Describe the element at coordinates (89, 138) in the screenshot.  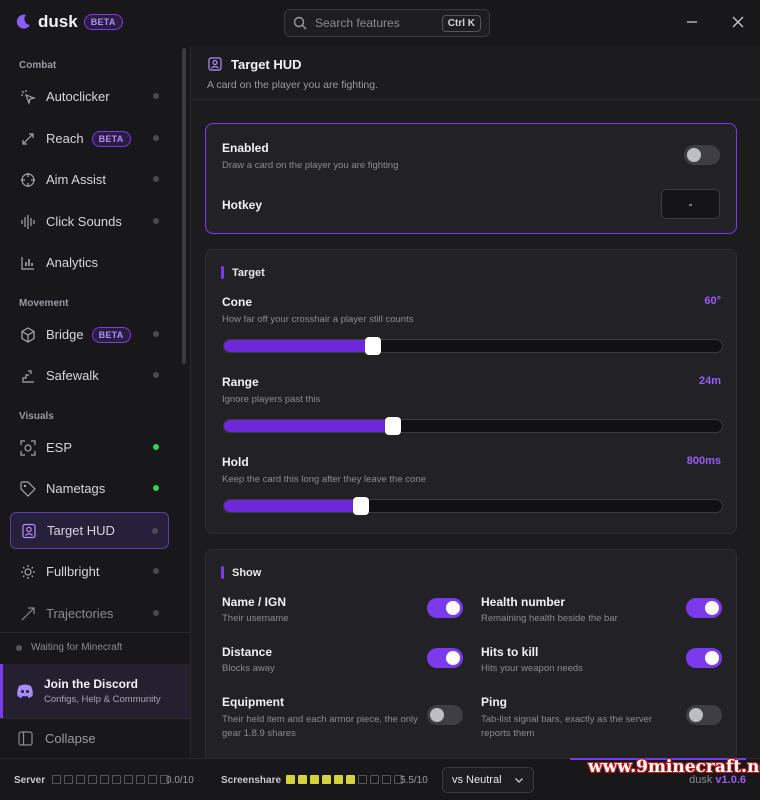
I see `sidebar-item-reach: Reach BETA` at that location.